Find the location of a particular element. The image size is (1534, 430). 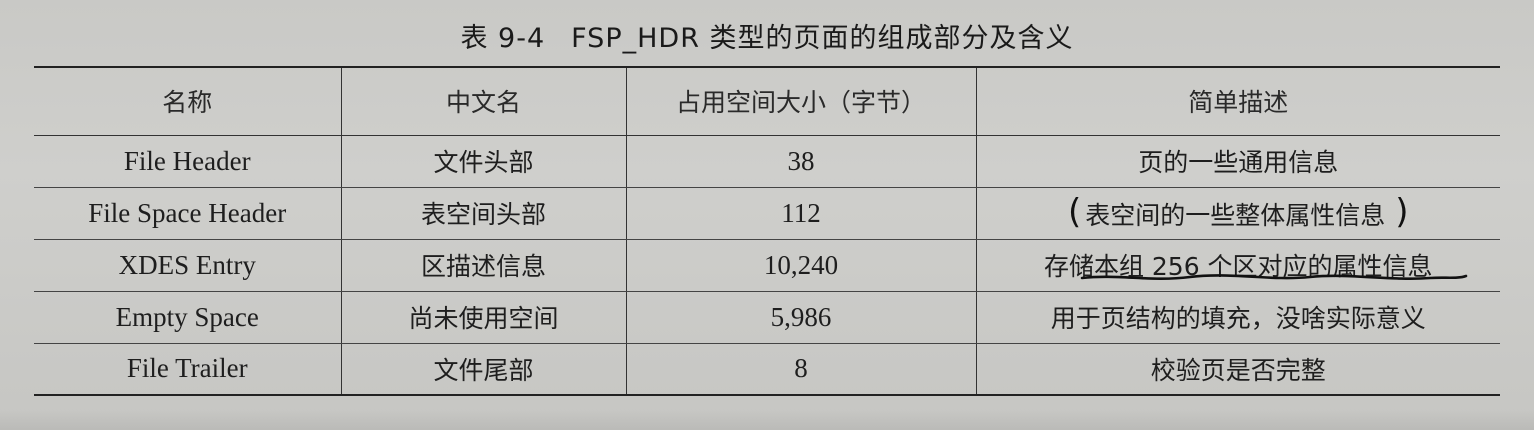

cell-description-bracketed: (表空间的一些整体属性信息) is located at coordinates (1237, 213).